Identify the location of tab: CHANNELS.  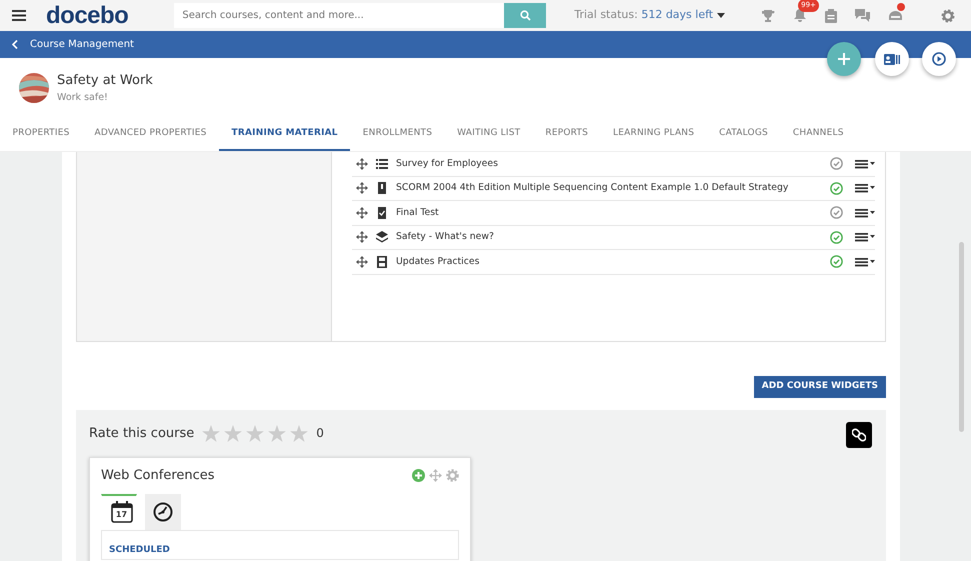
(818, 134).